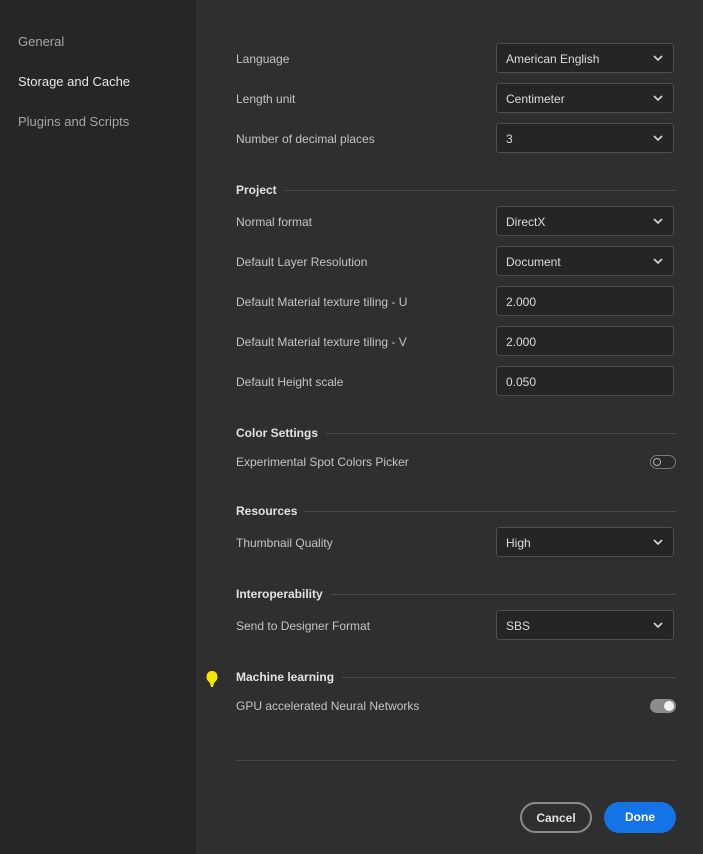 Image resolution: width=703 pixels, height=854 pixels. What do you see at coordinates (322, 302) in the screenshot?
I see `tiling-u-label: Default Material texture tiling - U` at bounding box center [322, 302].